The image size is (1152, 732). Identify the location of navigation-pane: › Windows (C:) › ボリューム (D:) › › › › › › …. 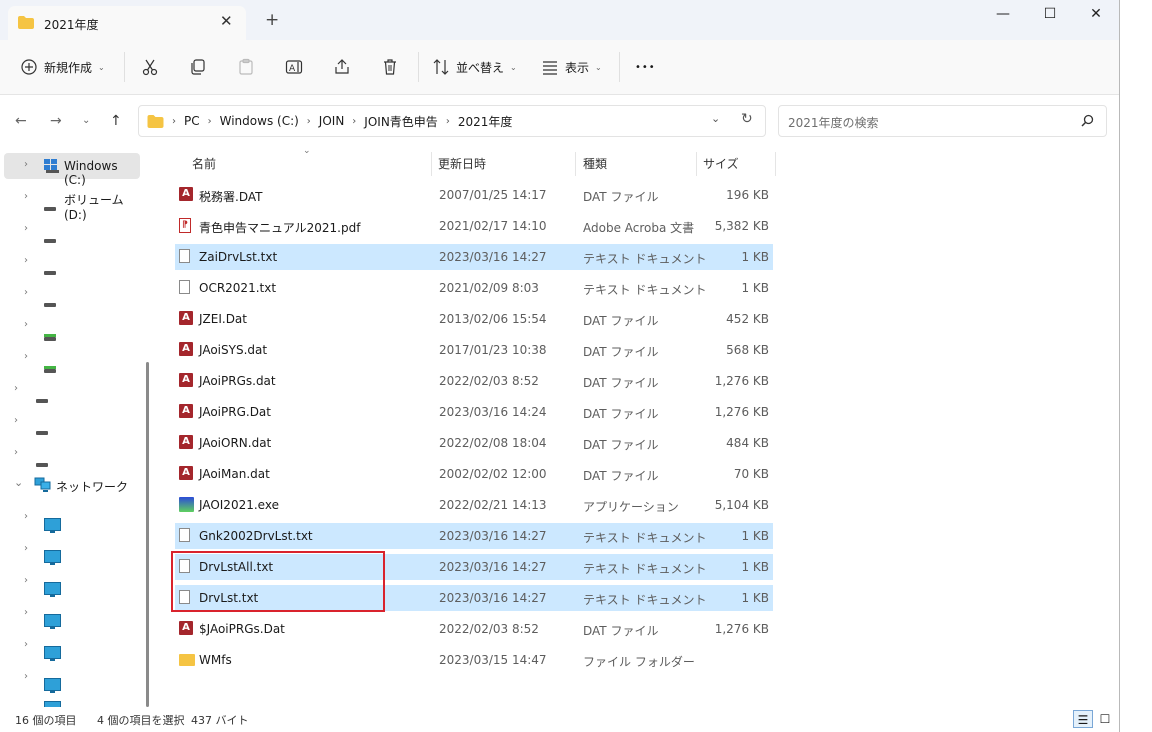
(79, 427).